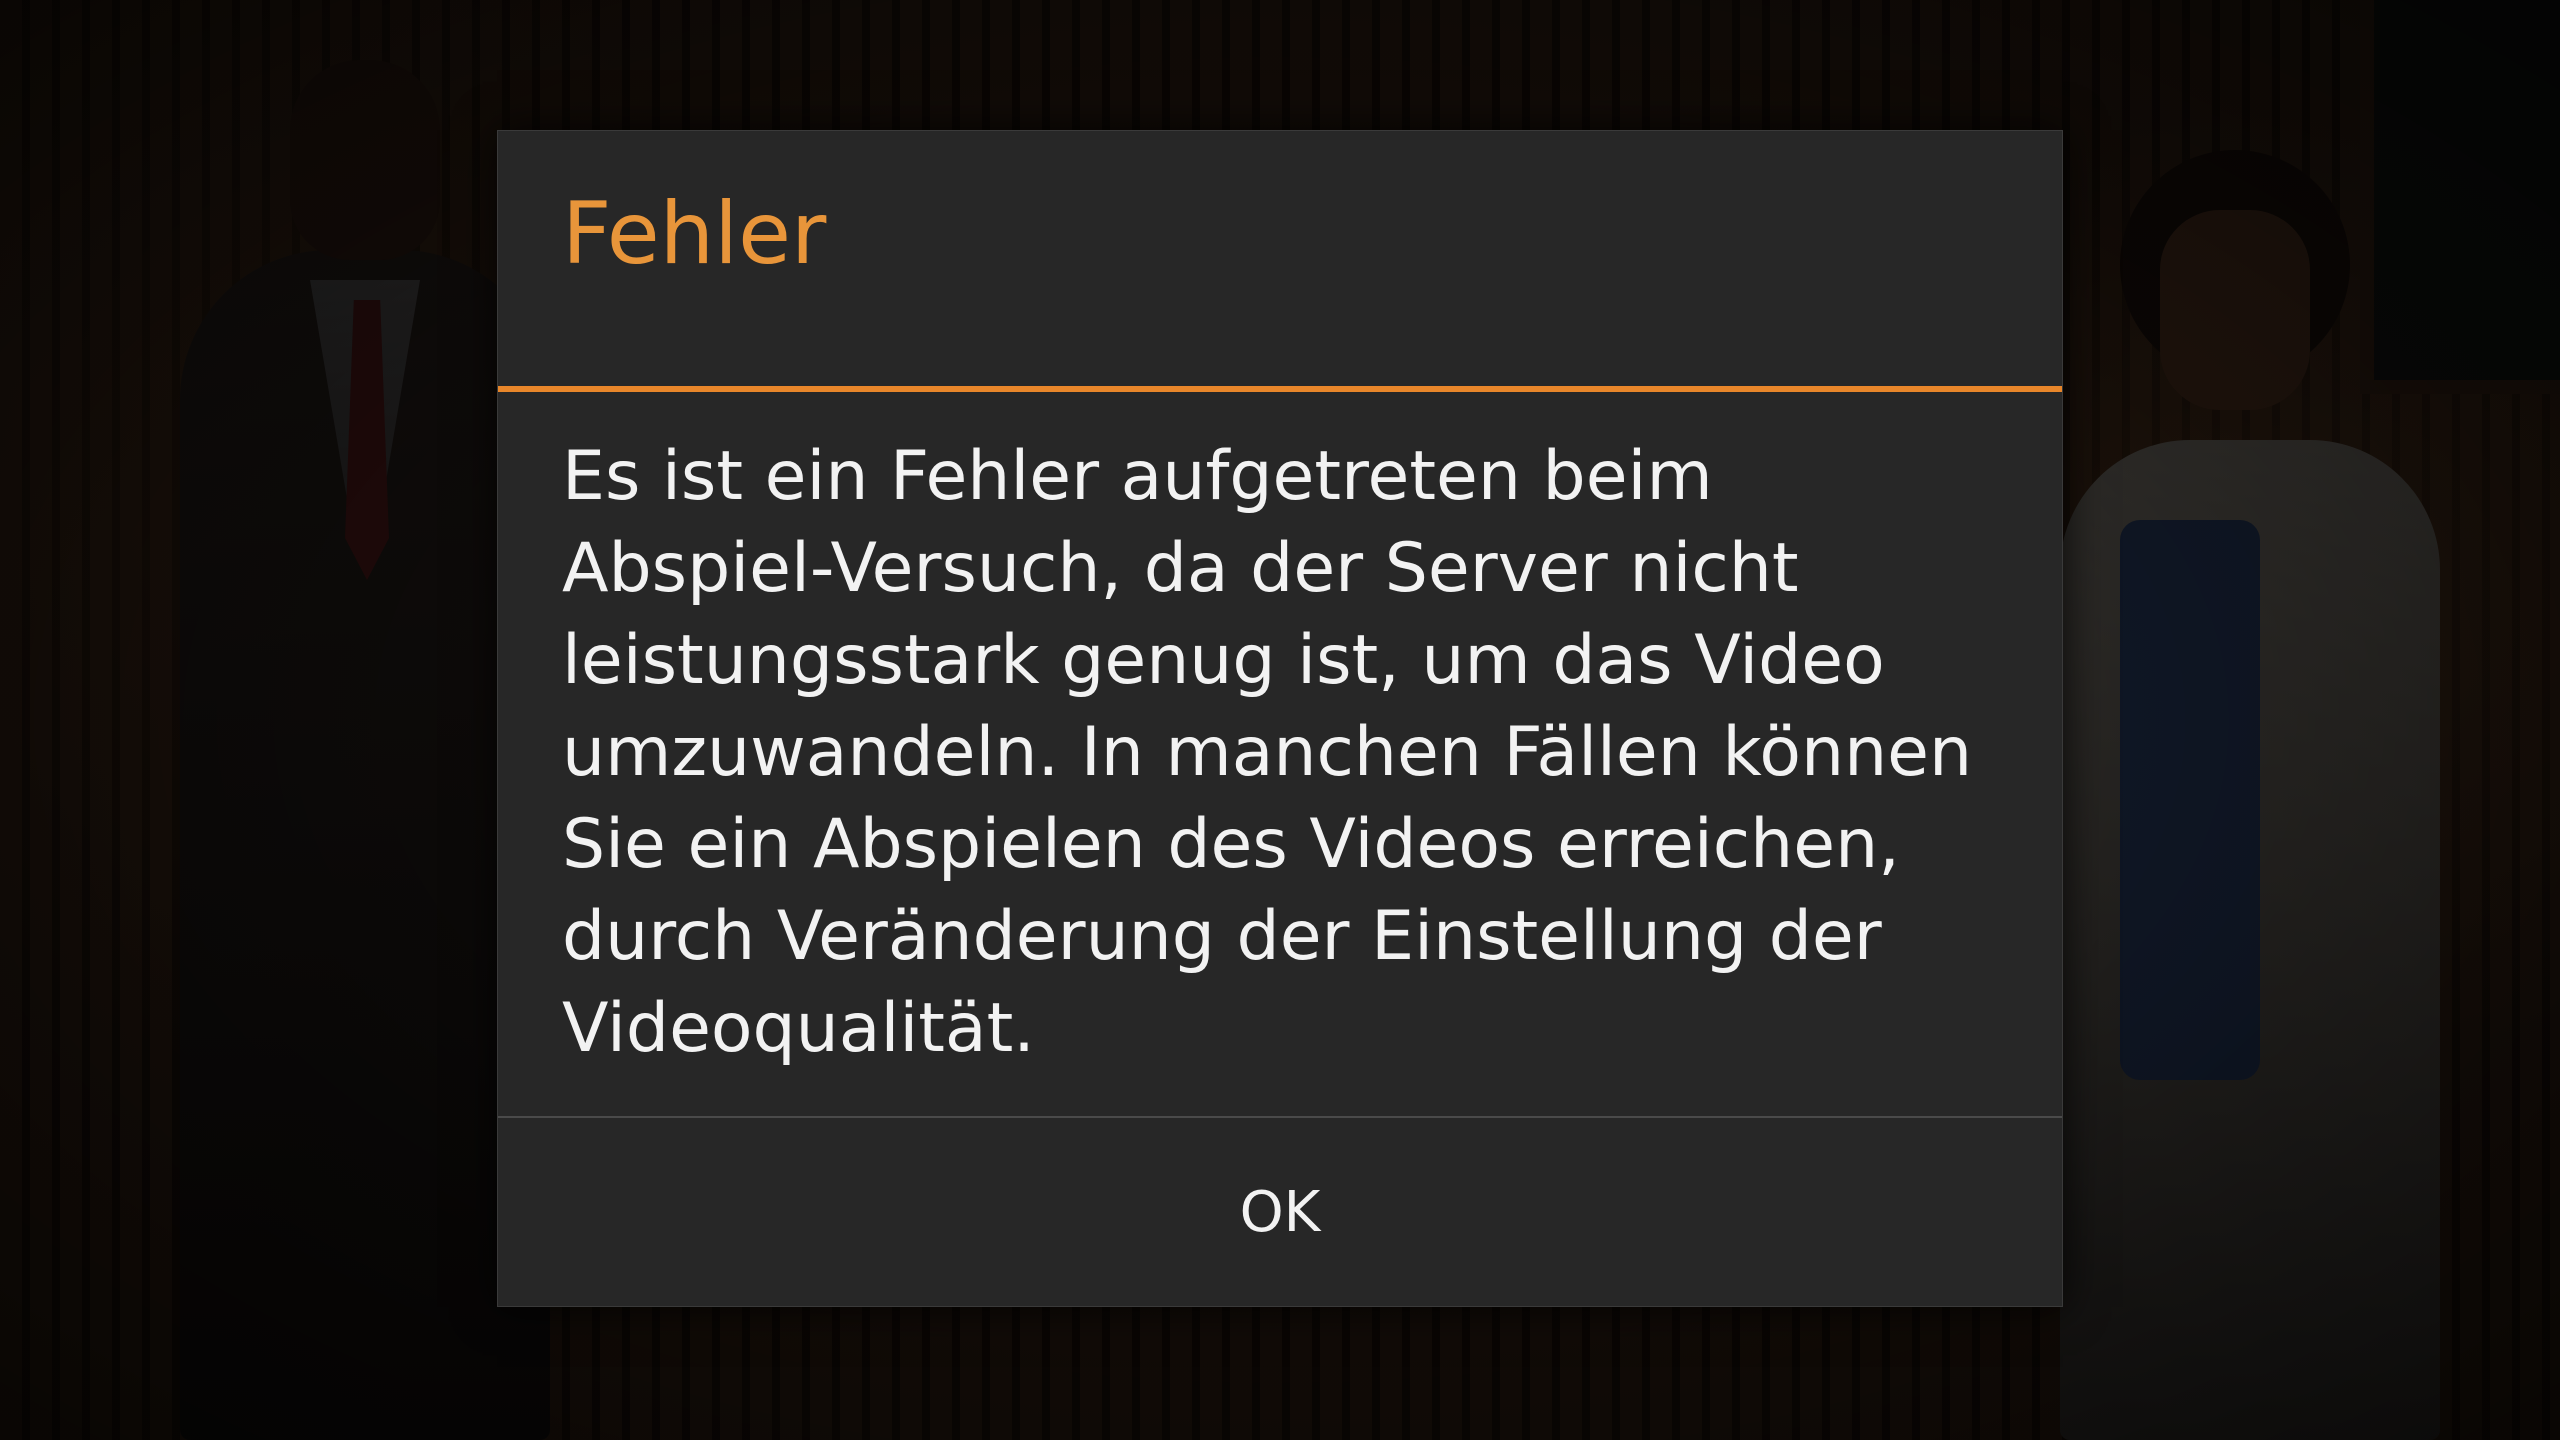 The image size is (2560, 1440). Describe the element at coordinates (1280, 389) in the screenshot. I see `title-divider` at that location.